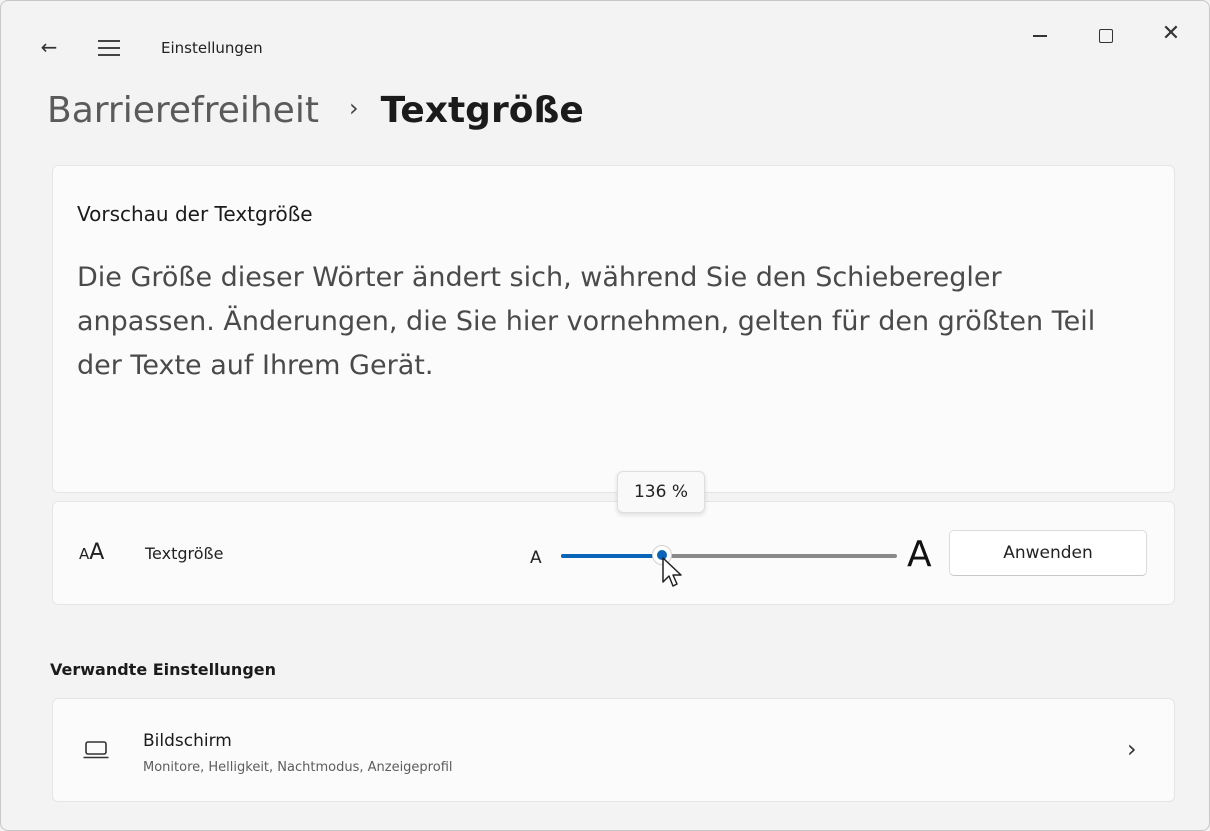  I want to click on text-size-icon: AA, so click(91, 552).